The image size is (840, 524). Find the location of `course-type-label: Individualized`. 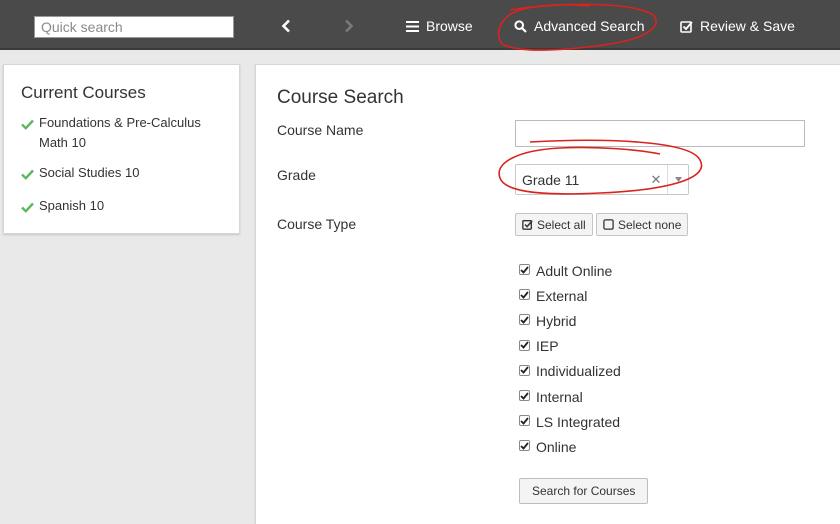

course-type-label: Individualized is located at coordinates (578, 371).